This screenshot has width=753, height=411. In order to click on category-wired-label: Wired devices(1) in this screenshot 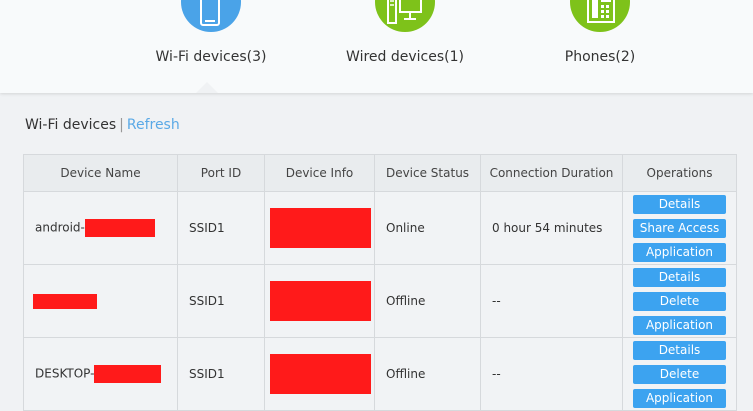, I will do `click(405, 57)`.